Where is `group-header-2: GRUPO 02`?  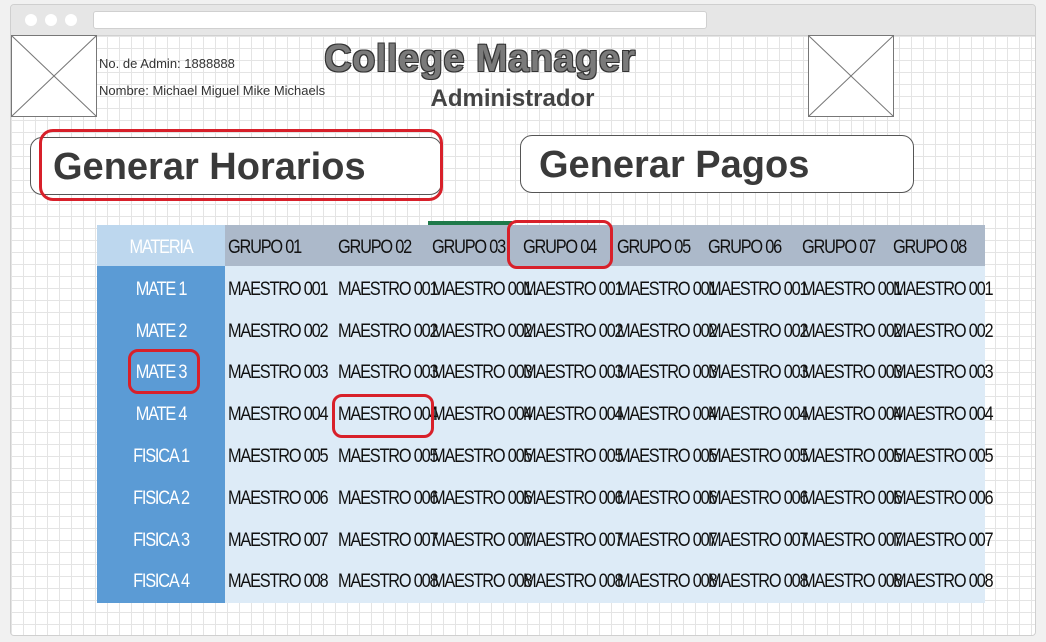
group-header-2: GRUPO 02 is located at coordinates (375, 247).